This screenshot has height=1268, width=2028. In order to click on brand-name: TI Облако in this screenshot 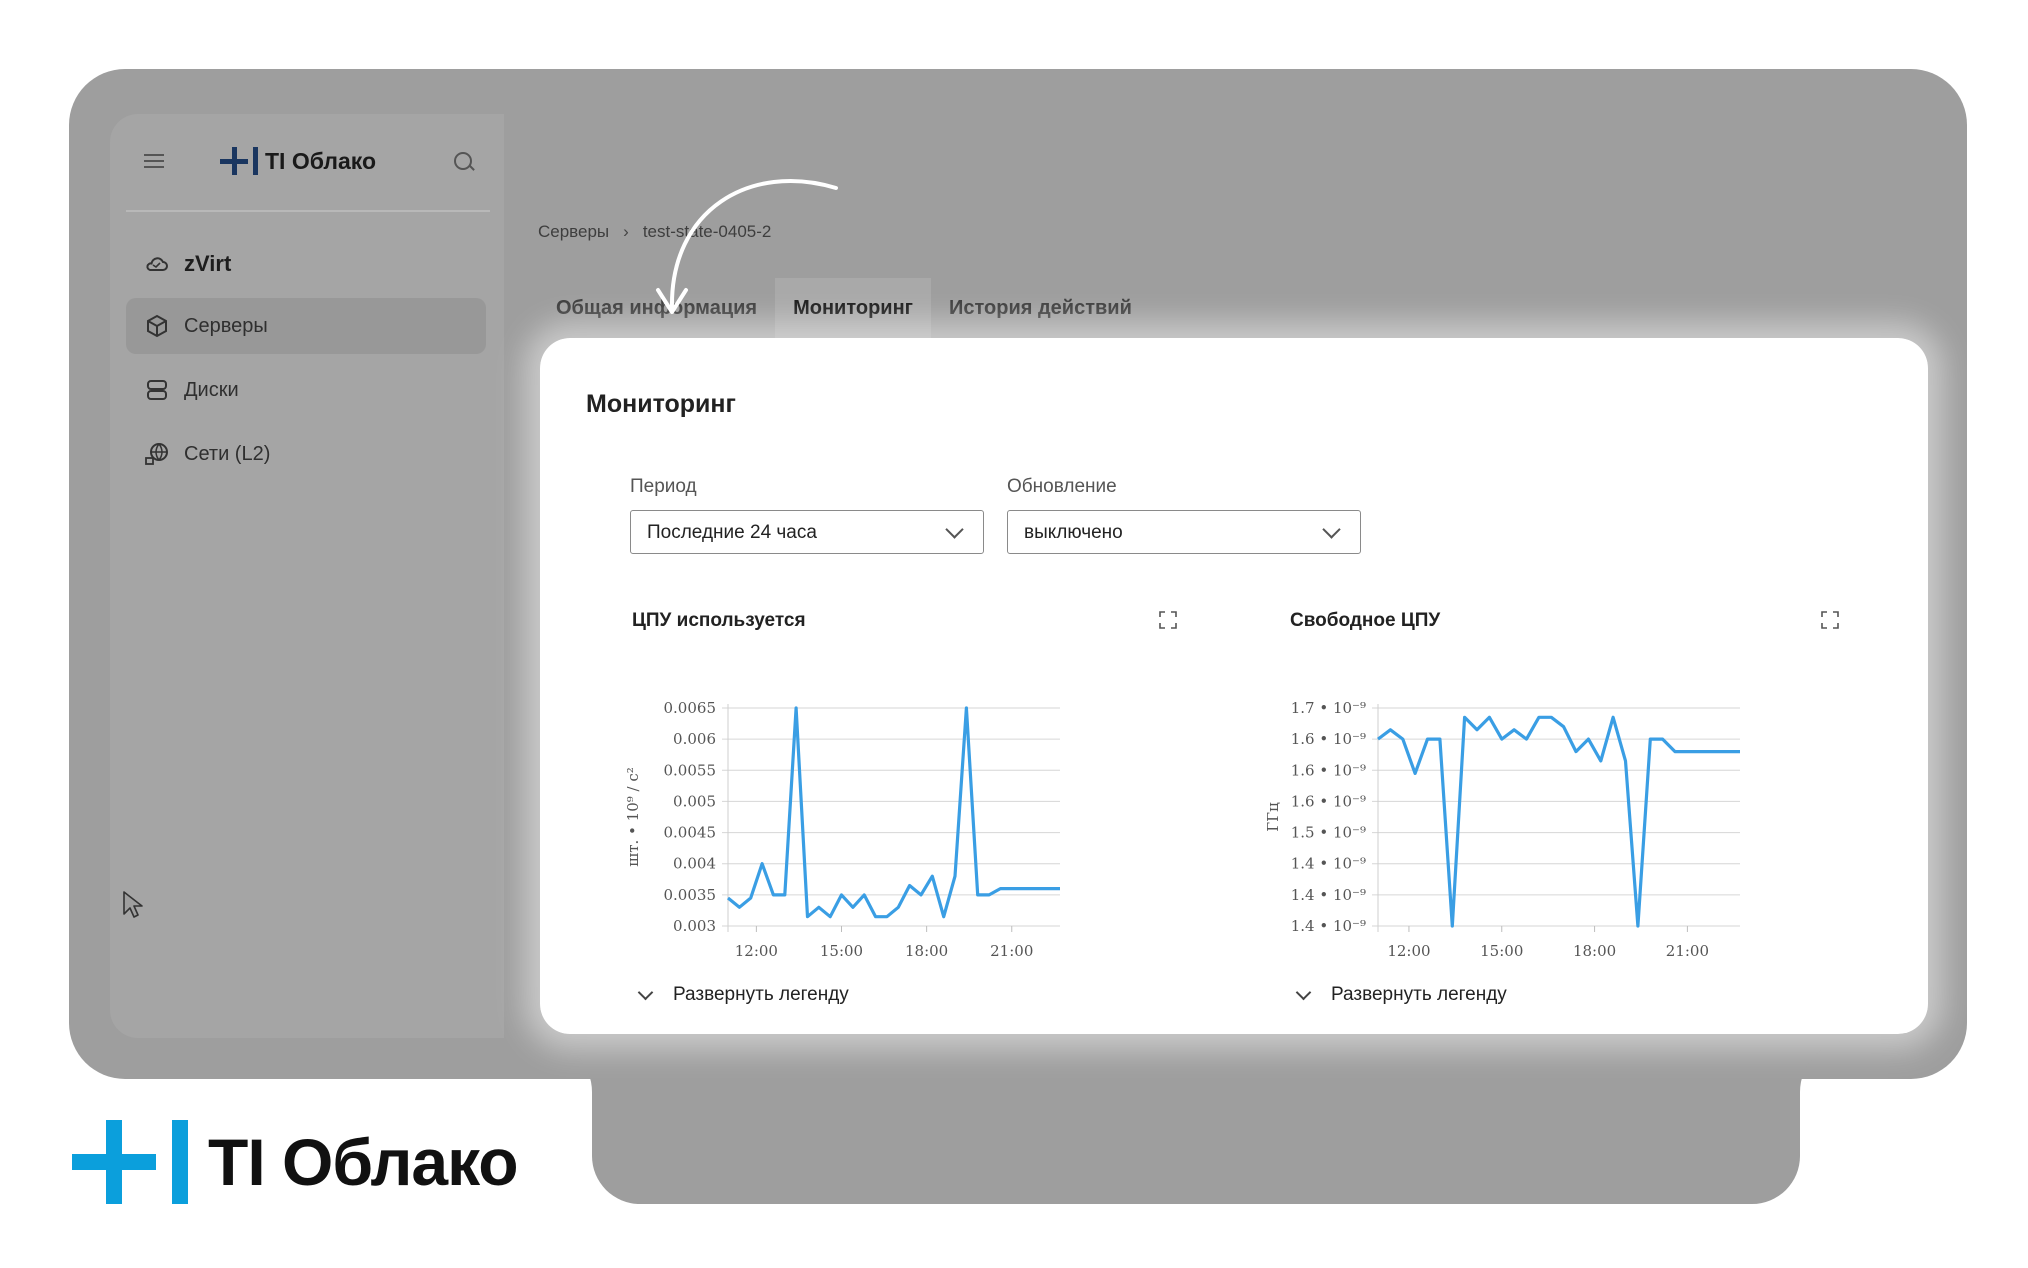, I will do `click(363, 1162)`.